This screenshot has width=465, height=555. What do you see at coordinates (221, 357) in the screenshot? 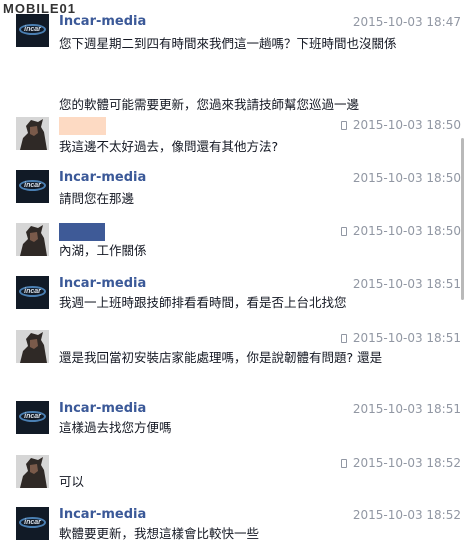
I see `message-text: 還是我回當初安裝店家能處理嗎，你是說韌體有問題? 還是` at bounding box center [221, 357].